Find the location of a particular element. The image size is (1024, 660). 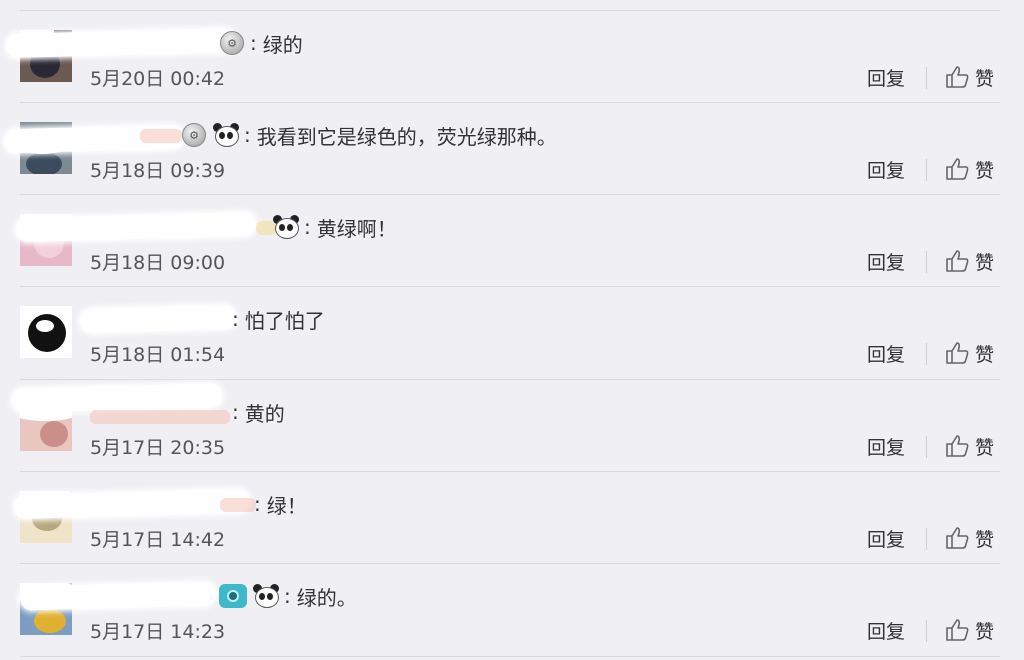

avatar is located at coordinates (46, 332).